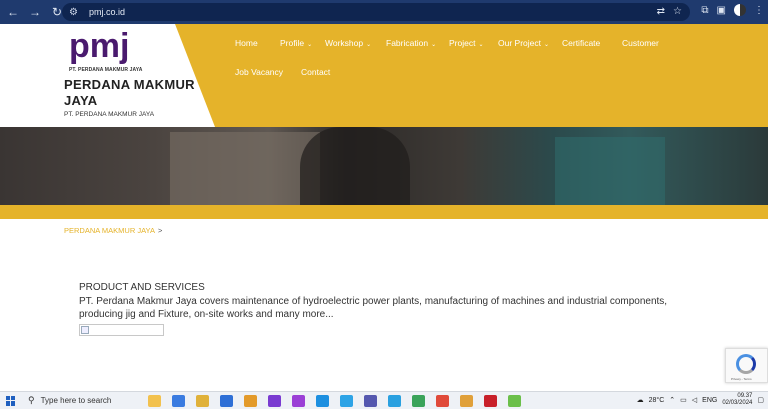  What do you see at coordinates (466, 401) in the screenshot?
I see `app-chrome-2-icon` at bounding box center [466, 401].